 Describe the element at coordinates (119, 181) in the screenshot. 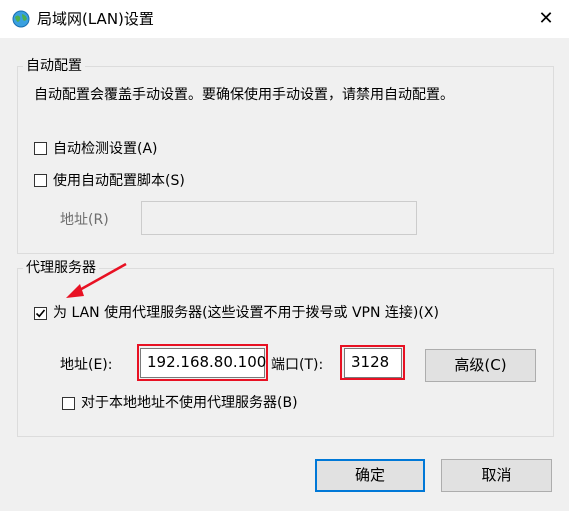

I see `use-script-label: 使用自动配置脚本(S)` at that location.